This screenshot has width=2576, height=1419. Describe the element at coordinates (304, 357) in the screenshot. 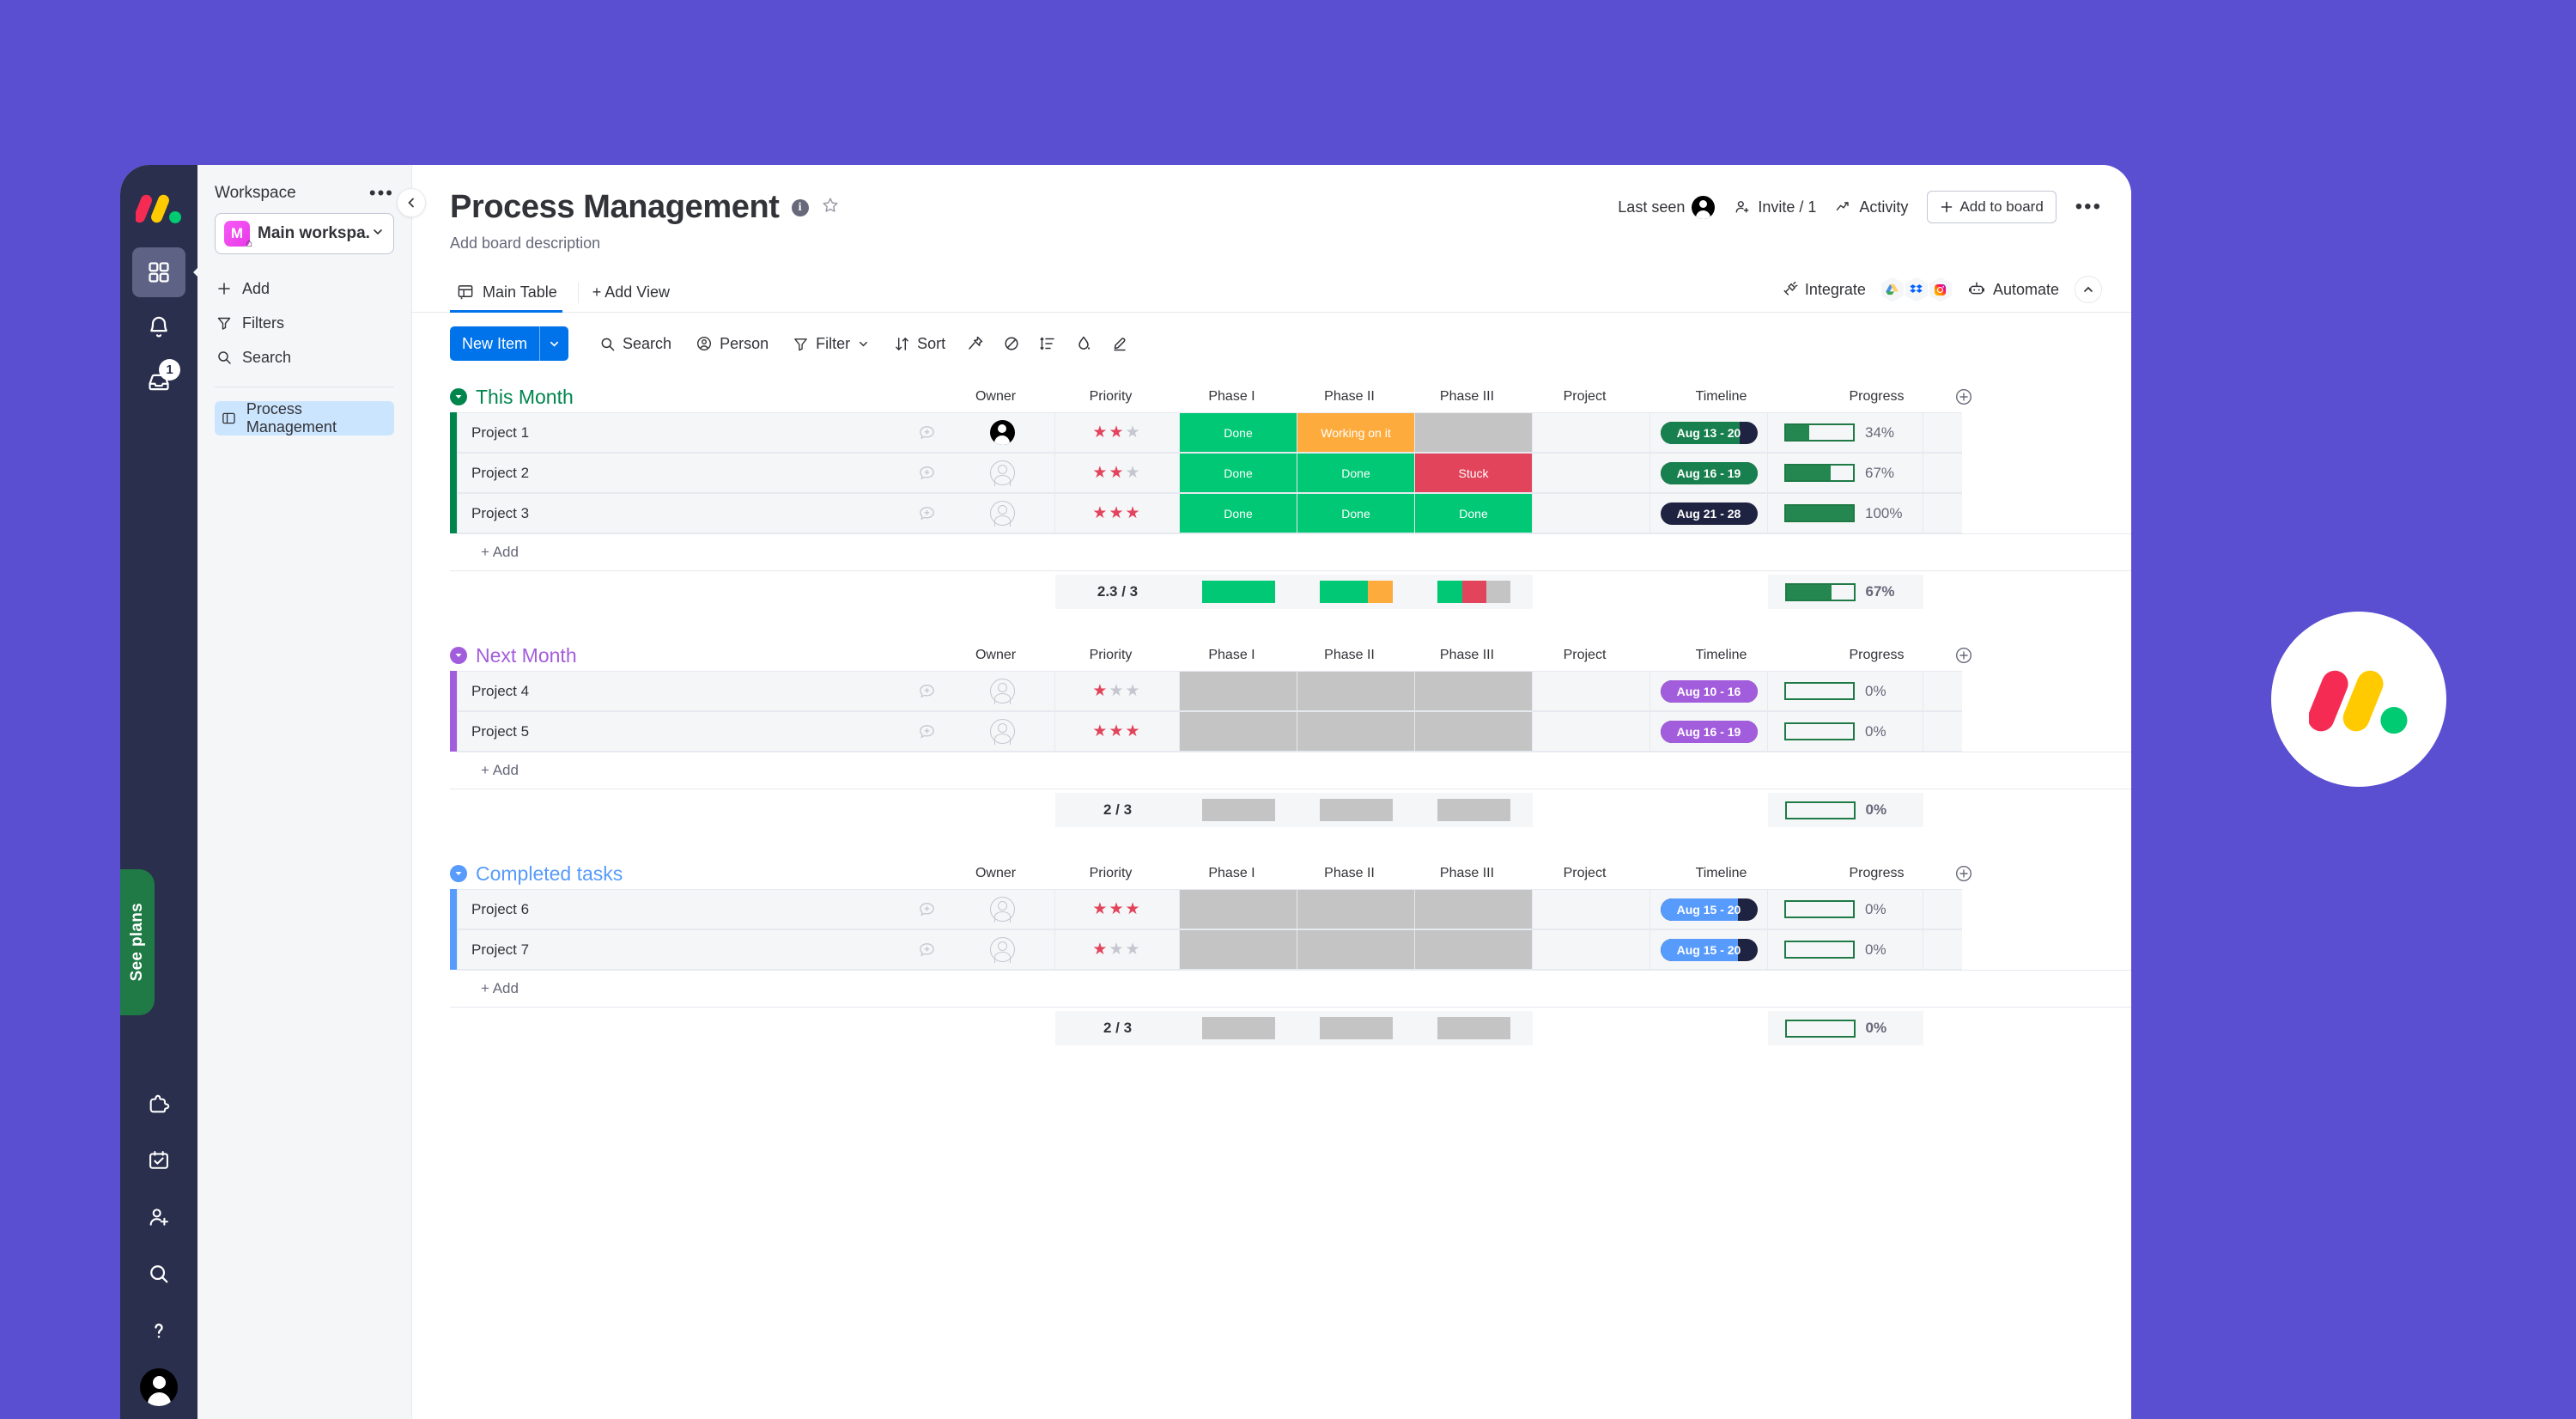

I see `workspace-menu-search: Search` at that location.